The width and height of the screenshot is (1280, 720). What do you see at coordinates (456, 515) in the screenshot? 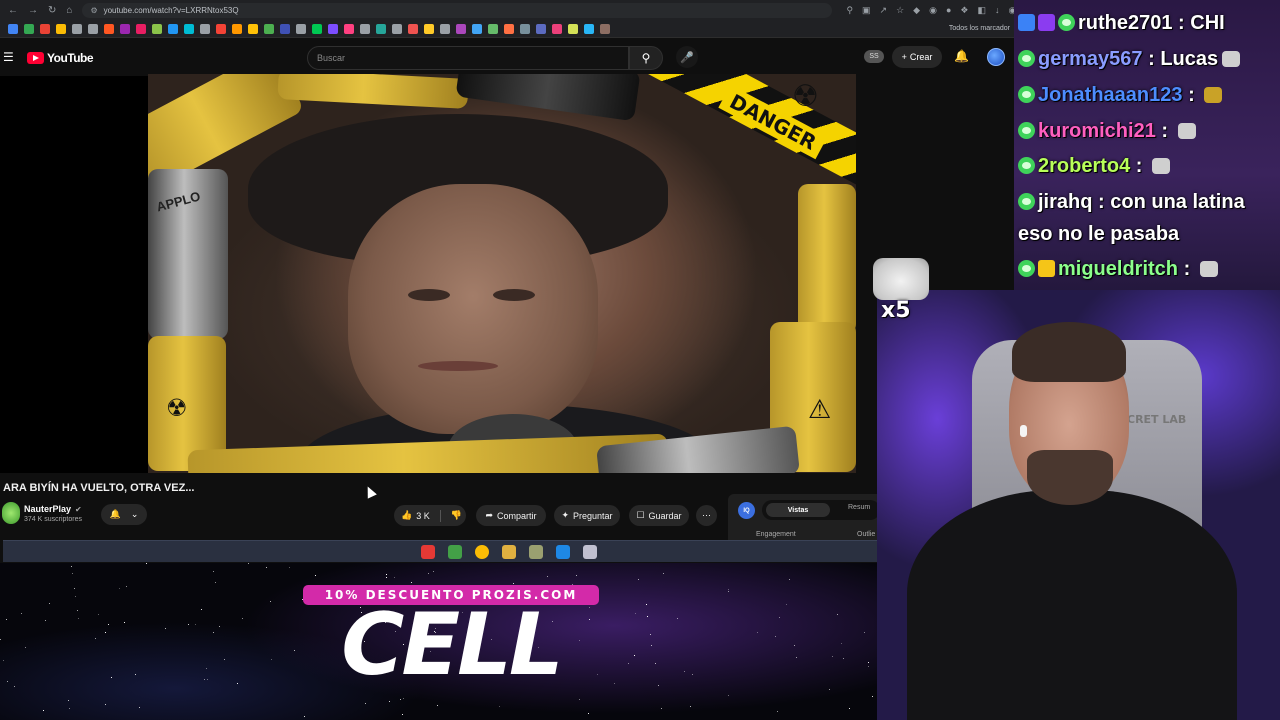
I see `dislike-thumb-icon: 👎` at bounding box center [456, 515].